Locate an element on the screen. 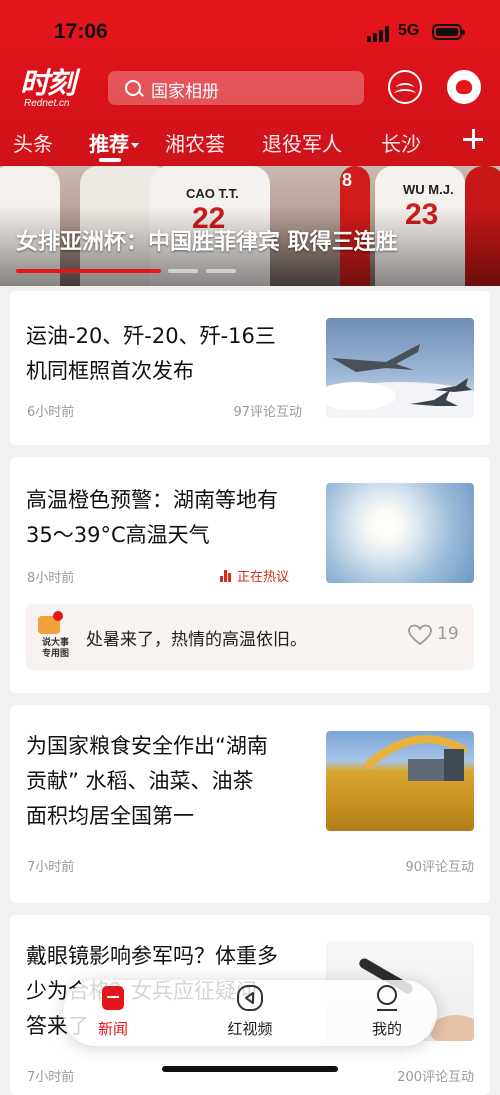 Image resolution: width=500 pixels, height=1095 pixels. article-title: 高温橙色预警：湖南等地有 35～39°C高温天气 is located at coordinates (152, 517).